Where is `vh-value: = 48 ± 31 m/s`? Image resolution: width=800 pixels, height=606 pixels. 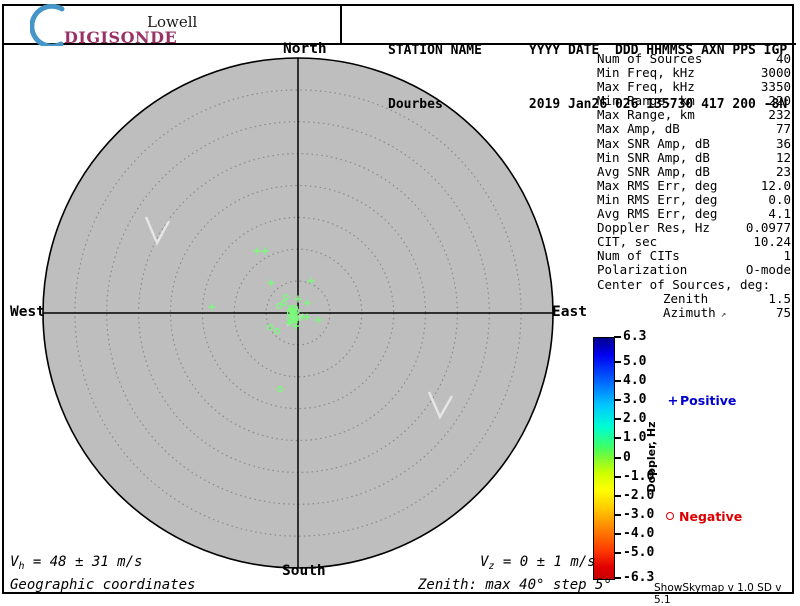
vh-value: = 48 ± 31 m/s is located at coordinates (83, 562).